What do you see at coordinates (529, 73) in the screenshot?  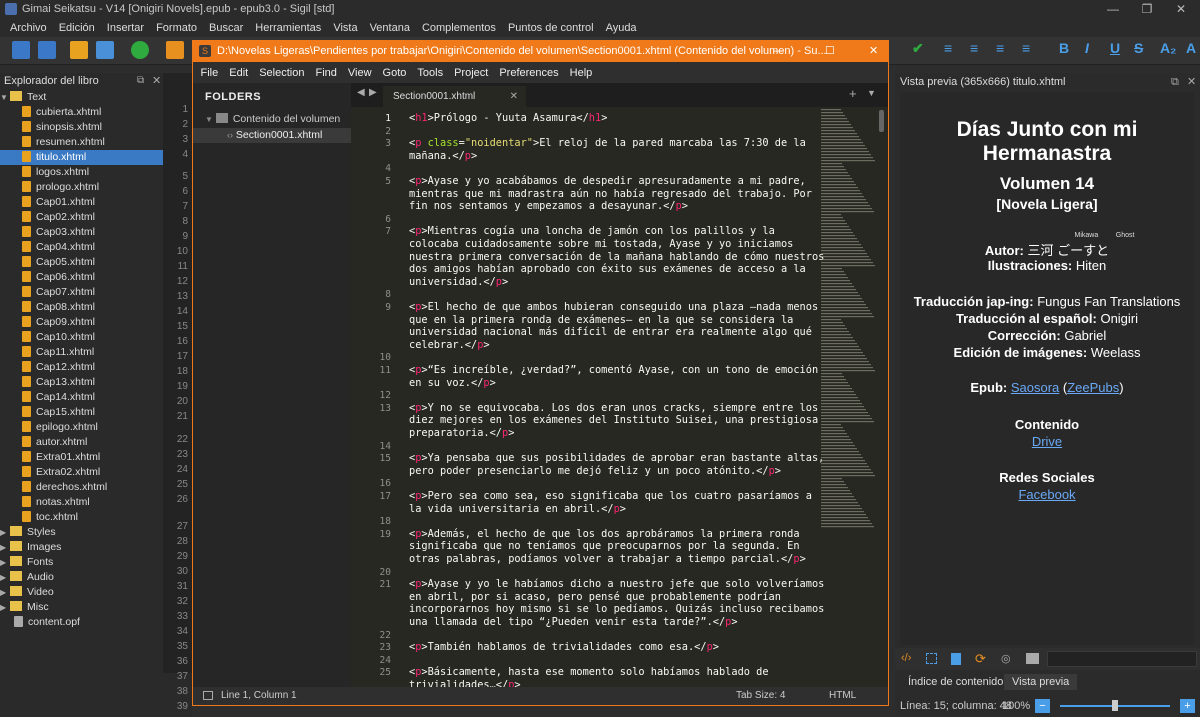 I see `sublime-menu-item: Preferences` at bounding box center [529, 73].